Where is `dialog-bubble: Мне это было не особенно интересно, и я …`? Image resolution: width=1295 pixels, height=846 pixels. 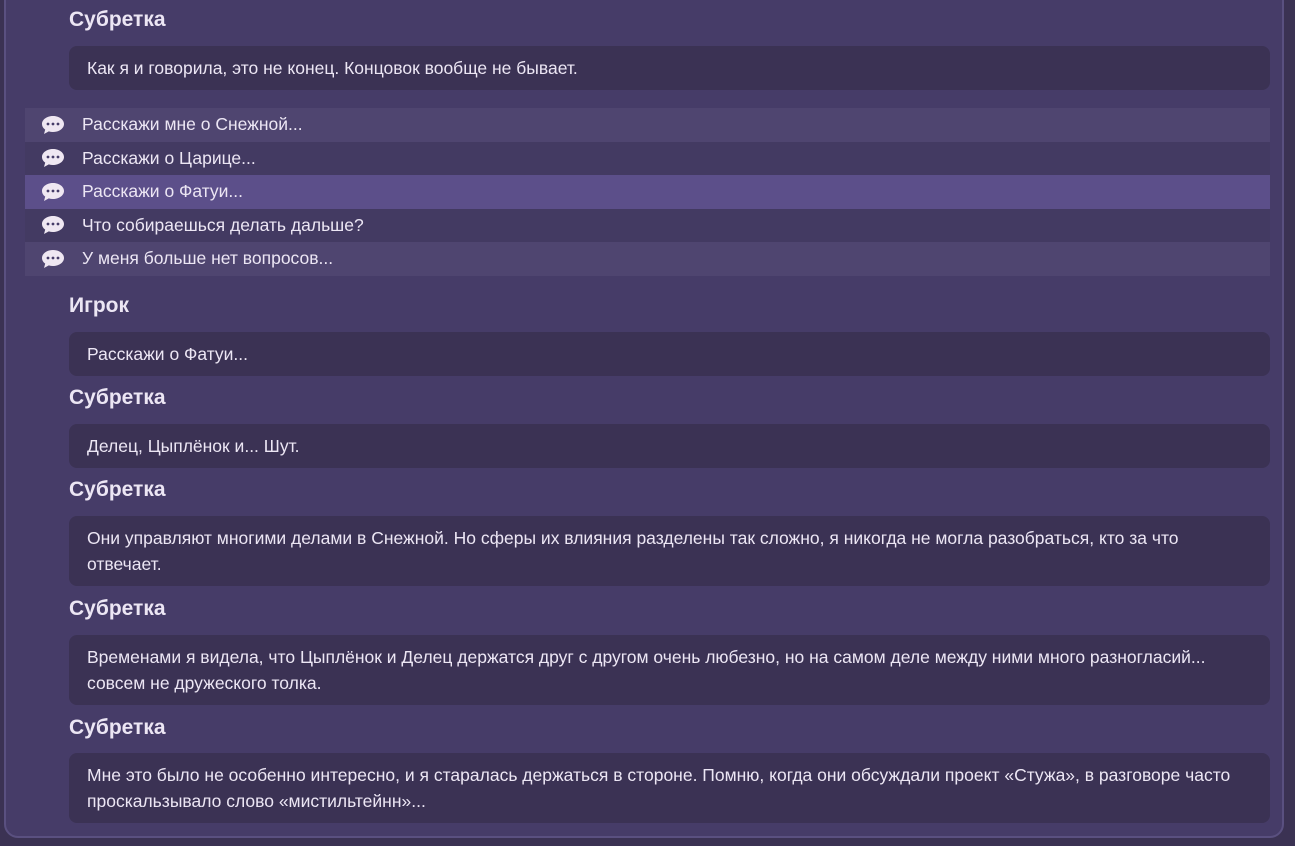
dialog-bubble: Мне это было не особенно интересно, и я … is located at coordinates (669, 788).